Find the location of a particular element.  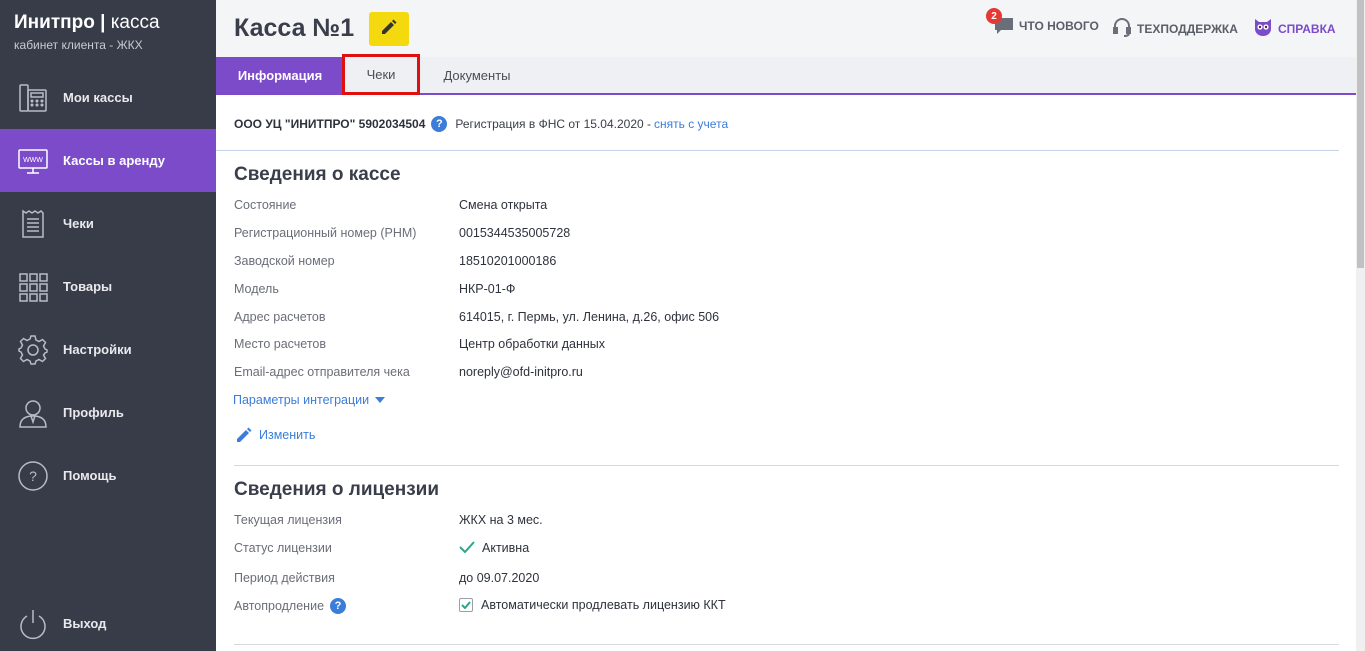

help-link: Справка is located at coordinates (1294, 28).